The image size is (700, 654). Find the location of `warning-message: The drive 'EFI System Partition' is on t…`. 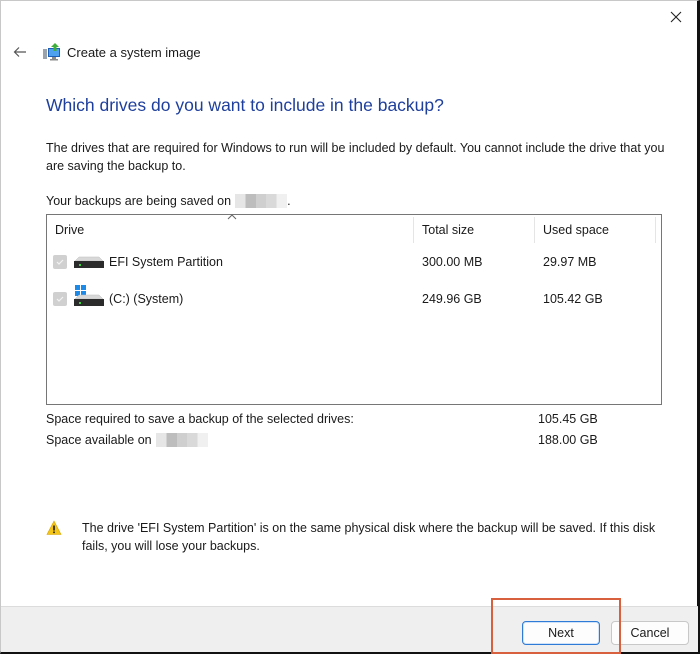

warning-message: The drive 'EFI System Partition' is on t… is located at coordinates (356, 537).